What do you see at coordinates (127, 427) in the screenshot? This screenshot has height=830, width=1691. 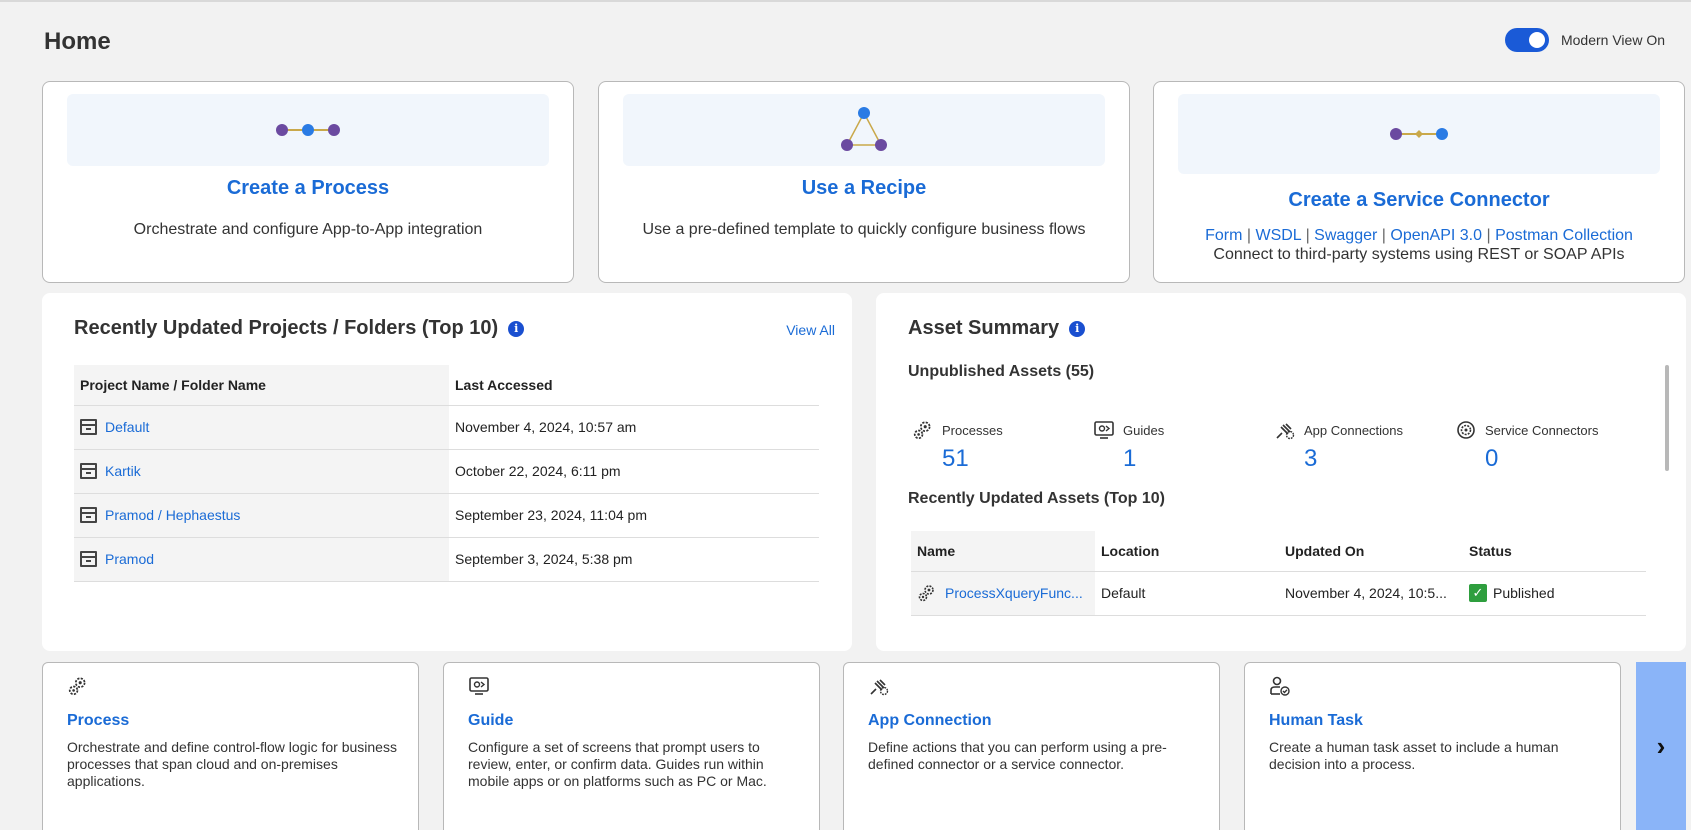 I see `project-link: Default` at bounding box center [127, 427].